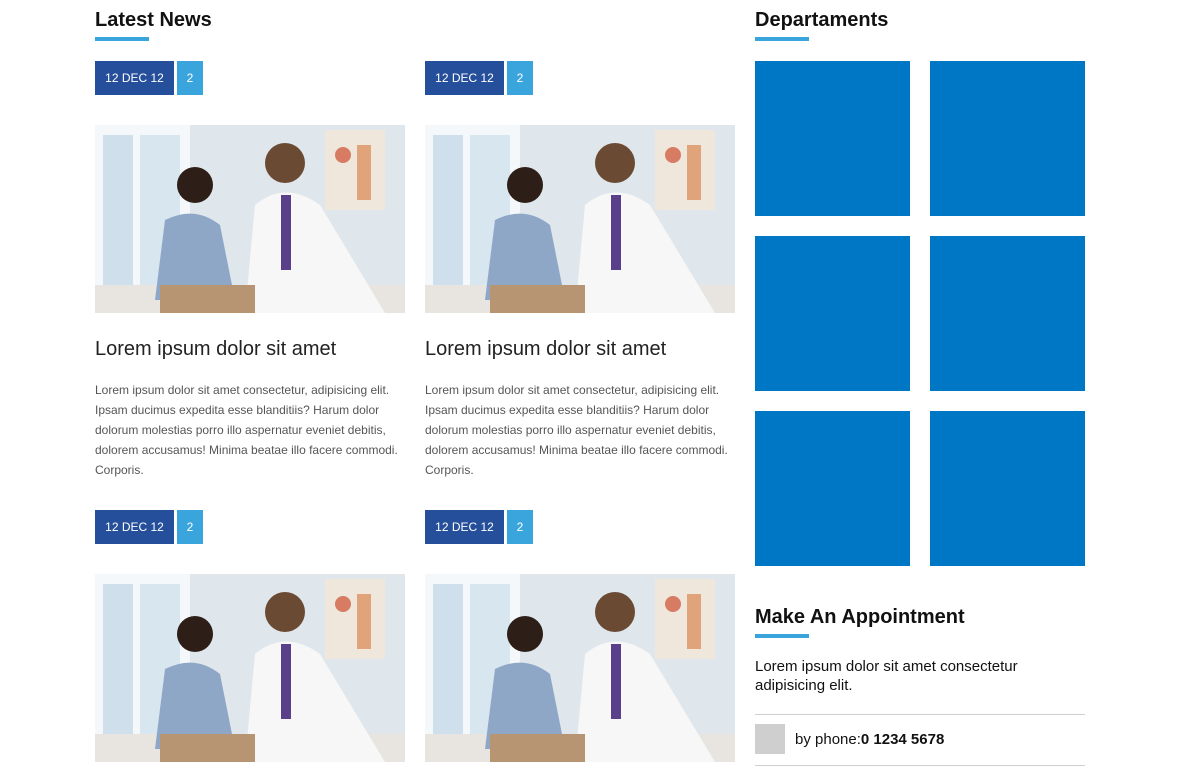  What do you see at coordinates (782, 636) in the screenshot?
I see `appointment-underline` at bounding box center [782, 636].